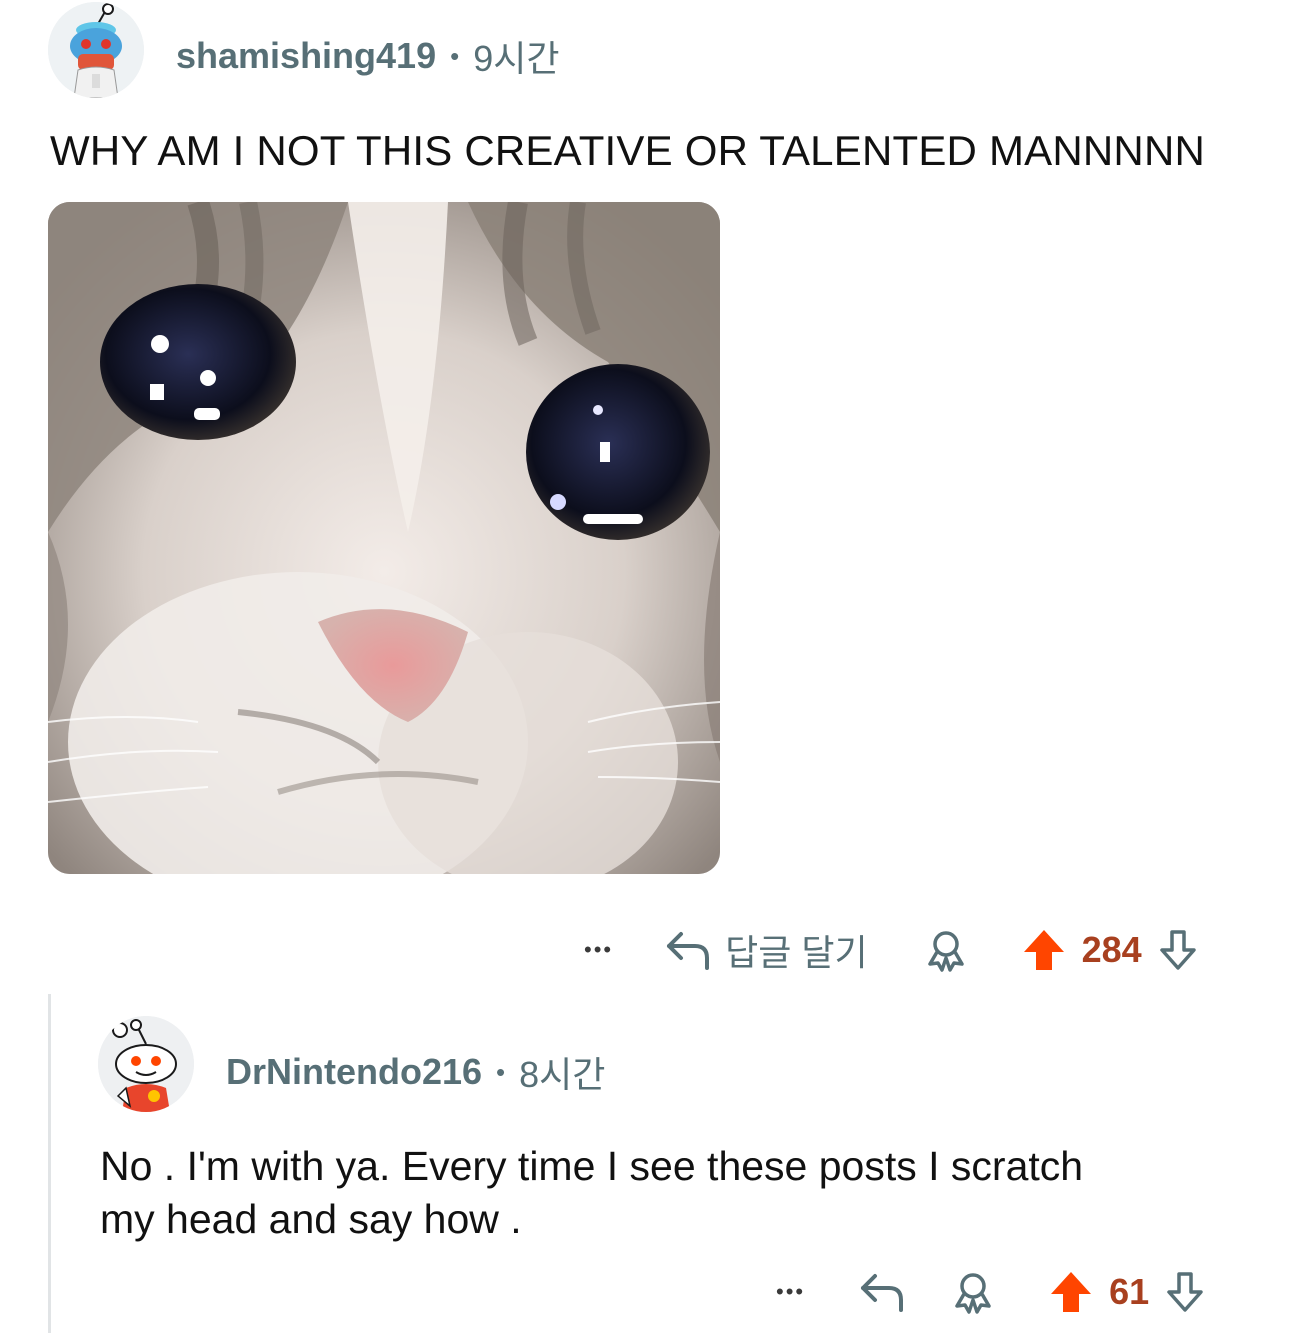 This screenshot has width=1290, height=1333. I want to click on reply-button: 답글 달기, so click(766, 950).